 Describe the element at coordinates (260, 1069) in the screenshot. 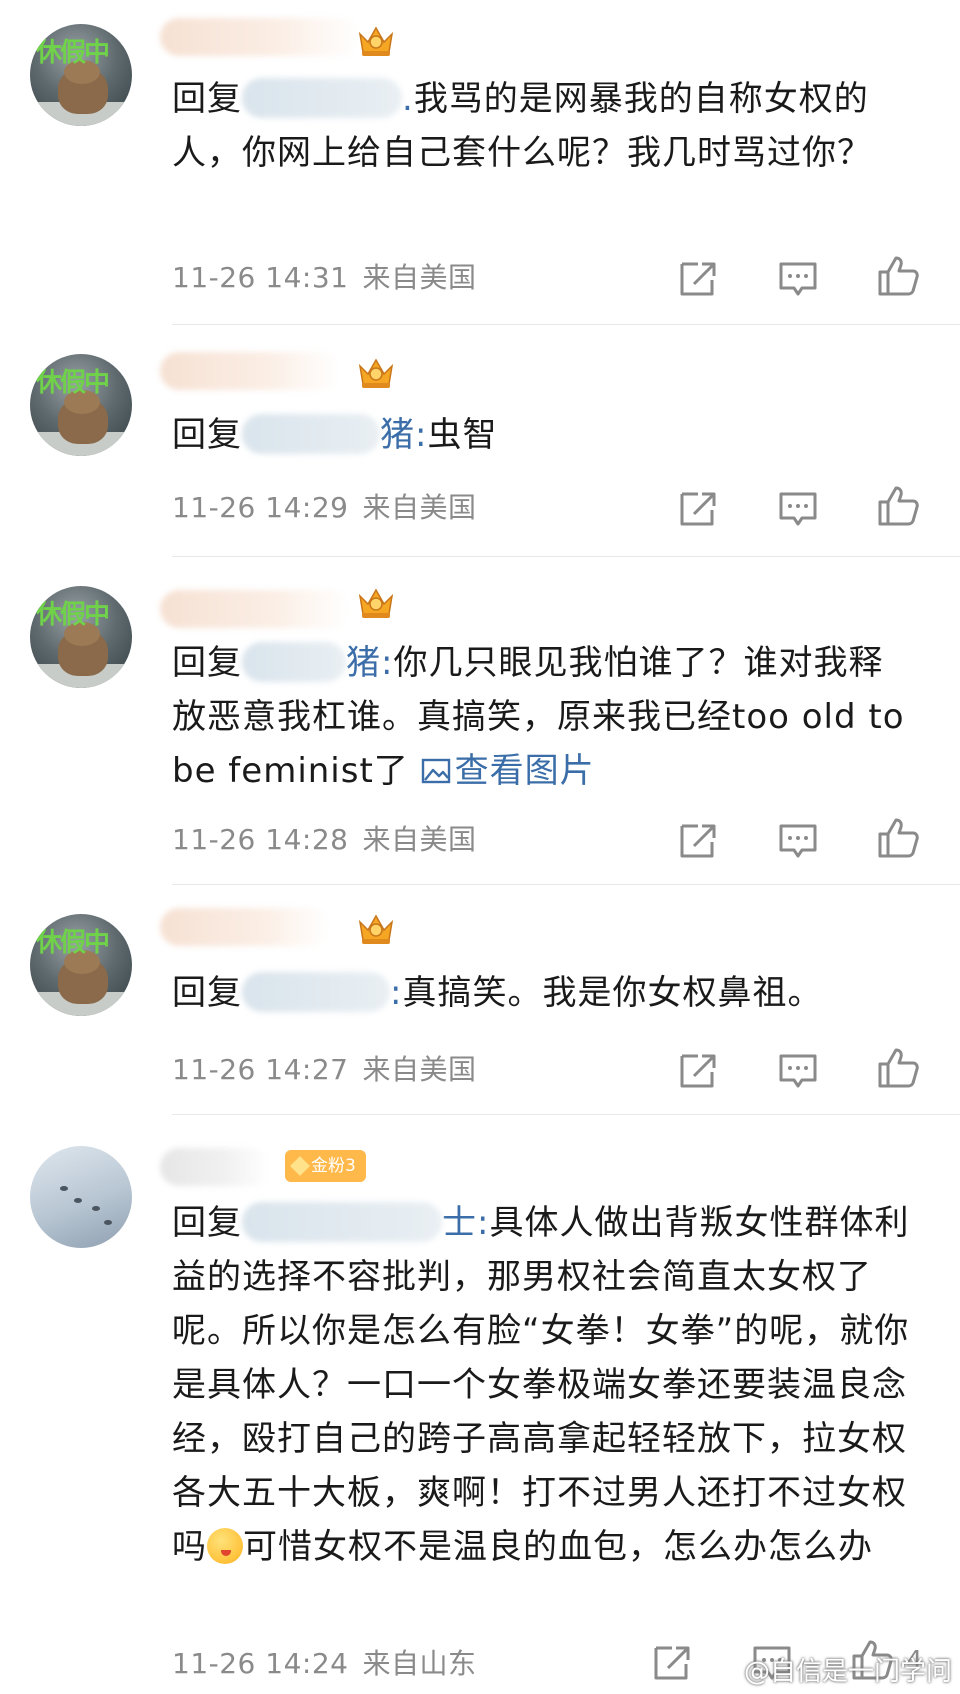

I see `comment-time: 11-26 14:27` at that location.